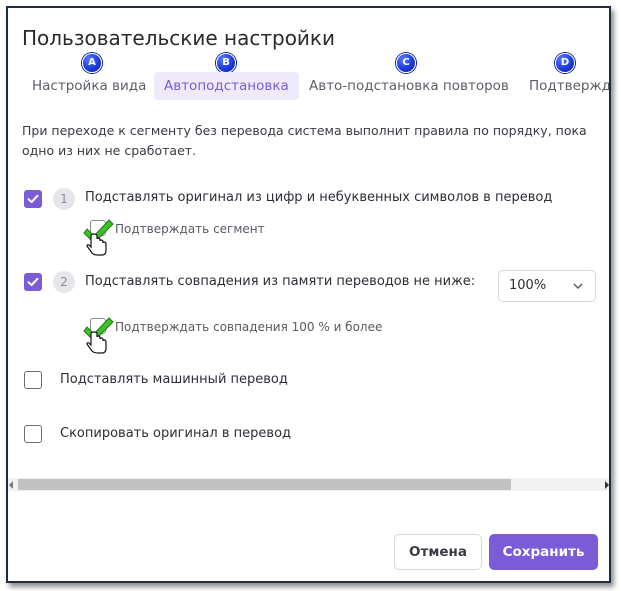  Describe the element at coordinates (564, 86) in the screenshot. I see `tab-confirmation: Подтвержд` at that location.